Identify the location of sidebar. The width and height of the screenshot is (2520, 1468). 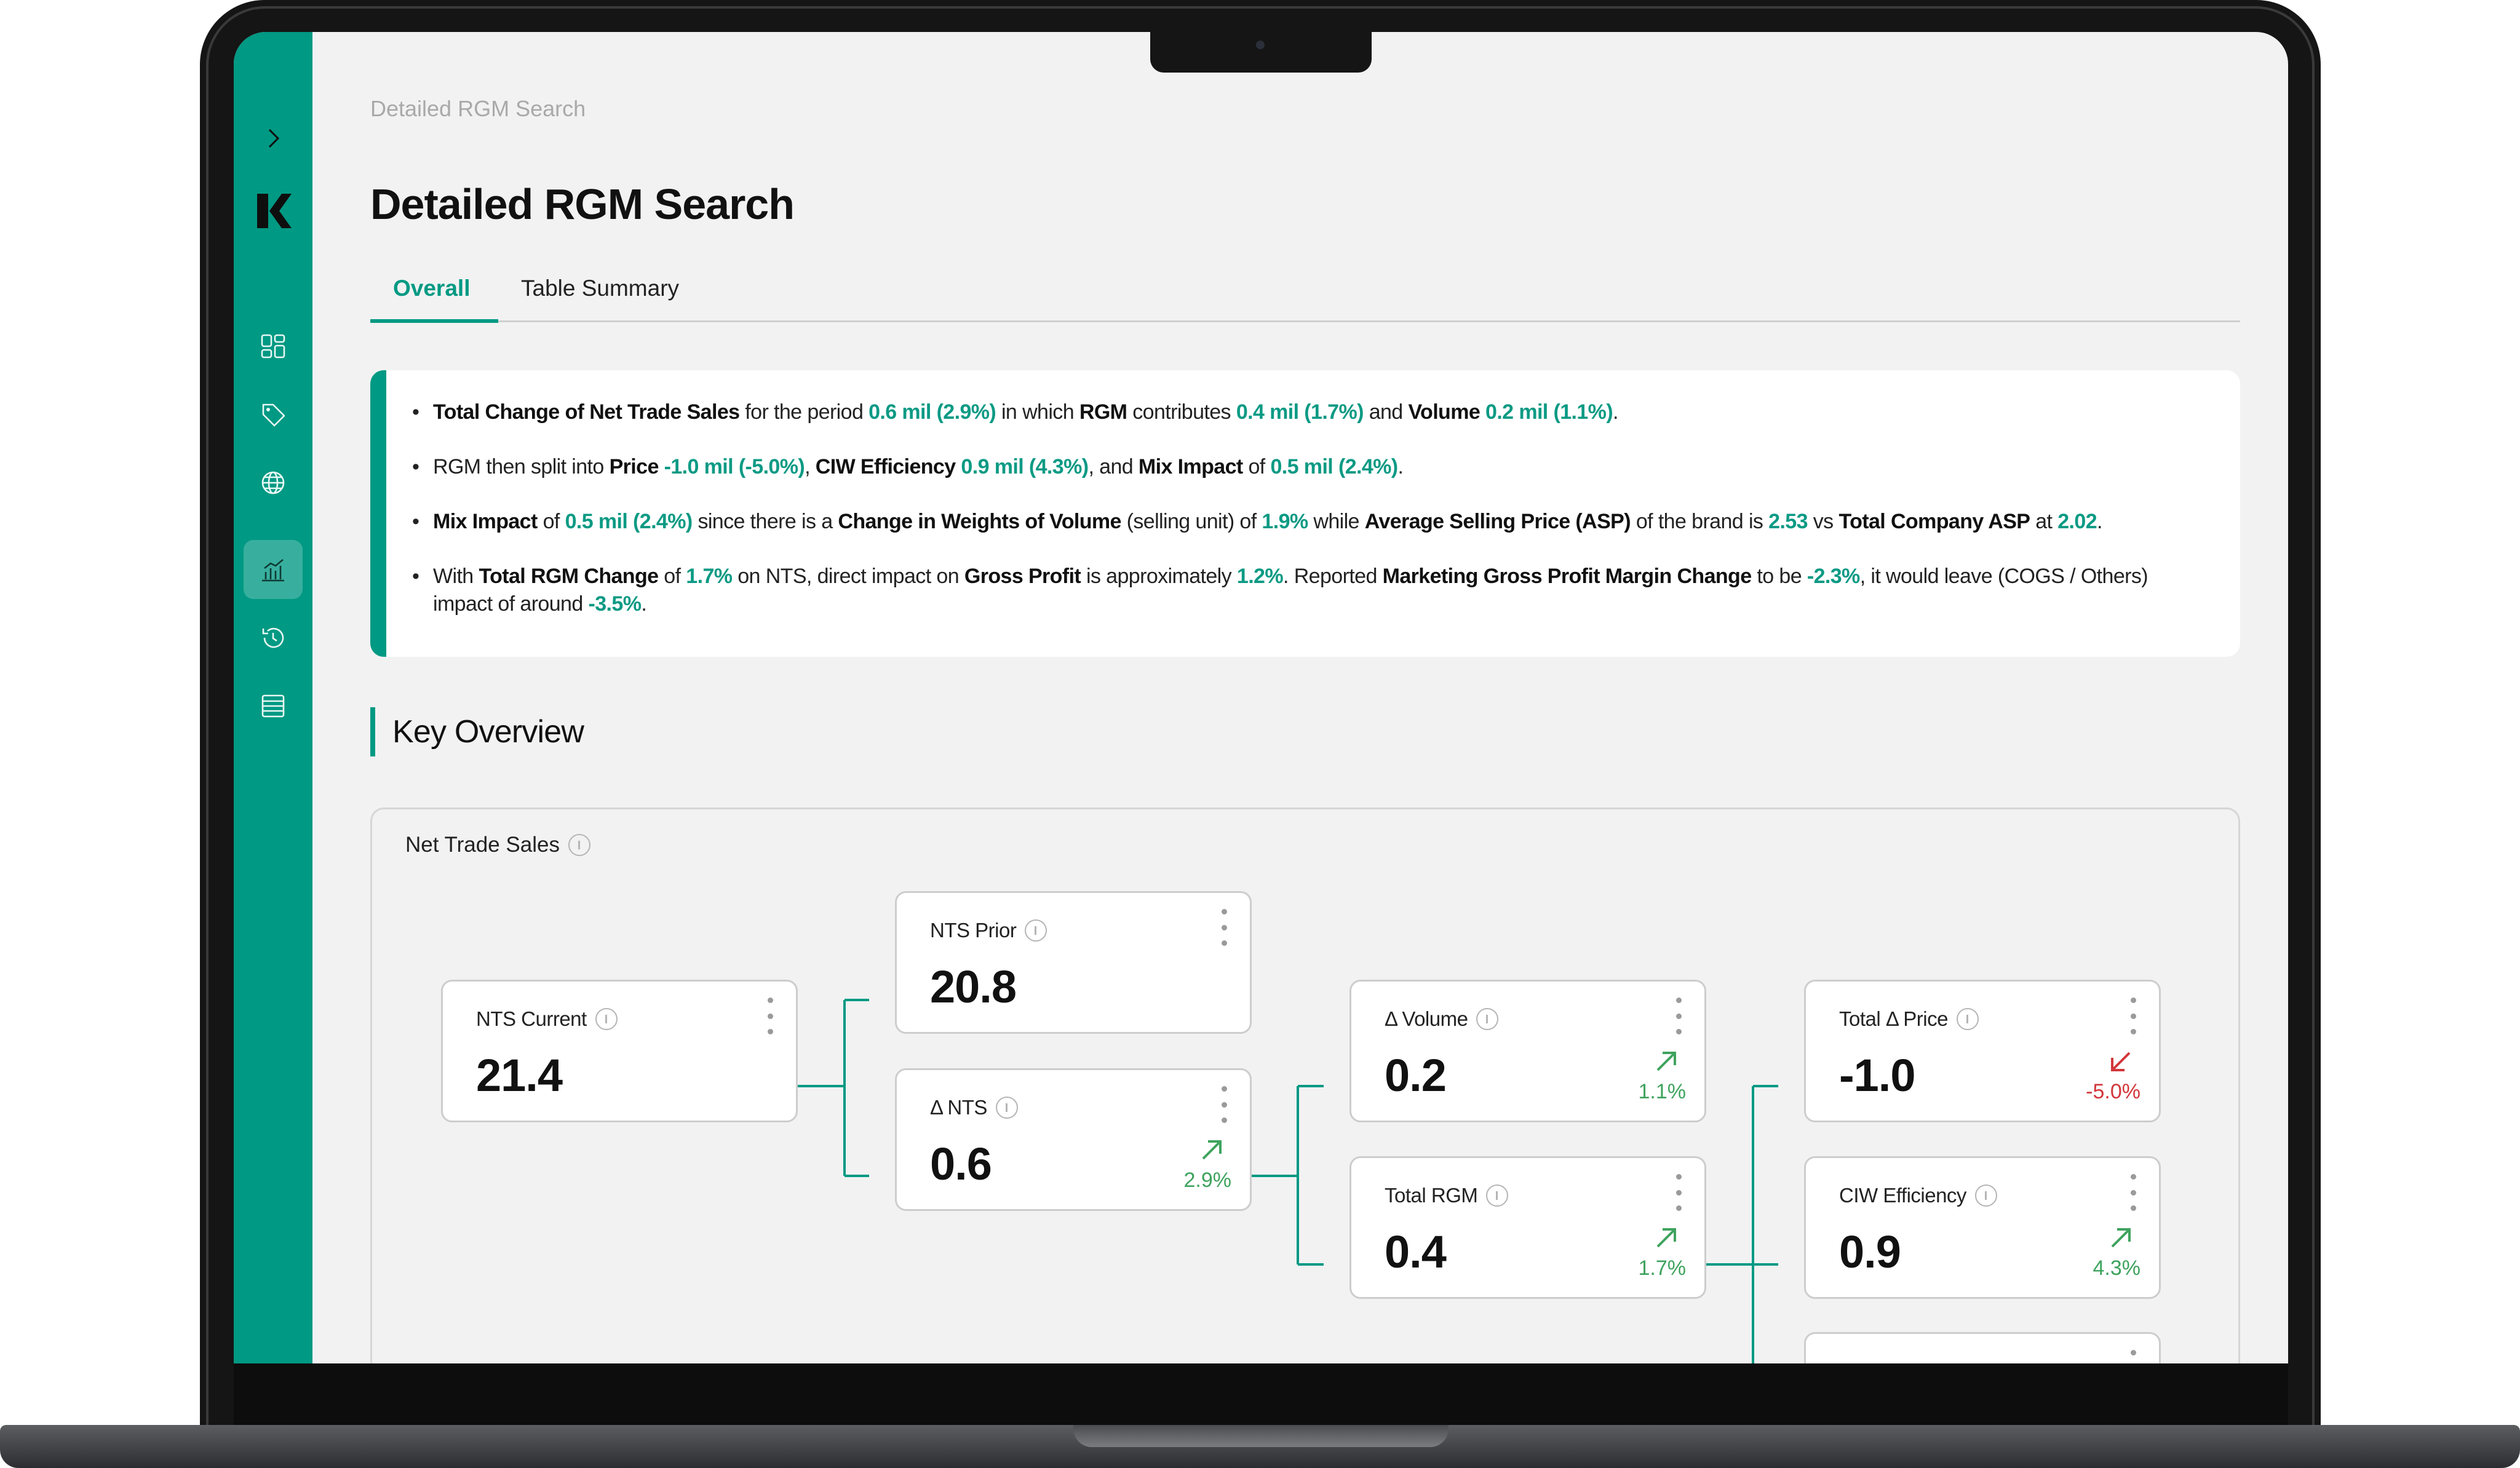
(273, 697).